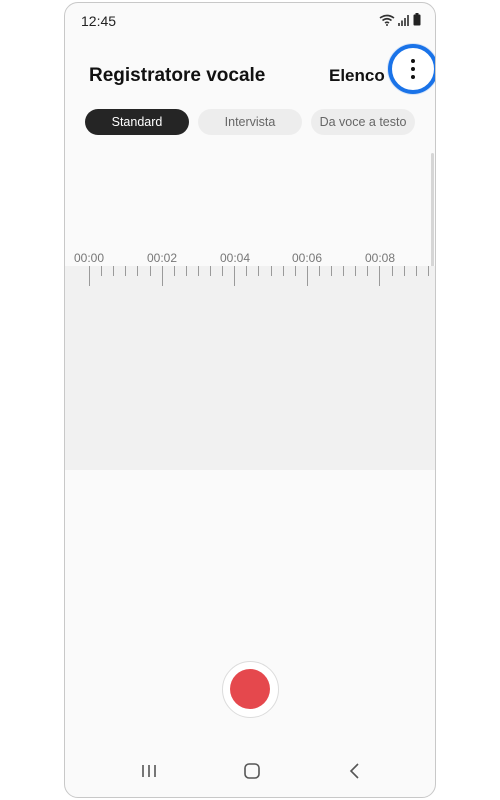 The height and width of the screenshot is (800, 500). I want to click on timeline-label: 00:08, so click(380, 258).